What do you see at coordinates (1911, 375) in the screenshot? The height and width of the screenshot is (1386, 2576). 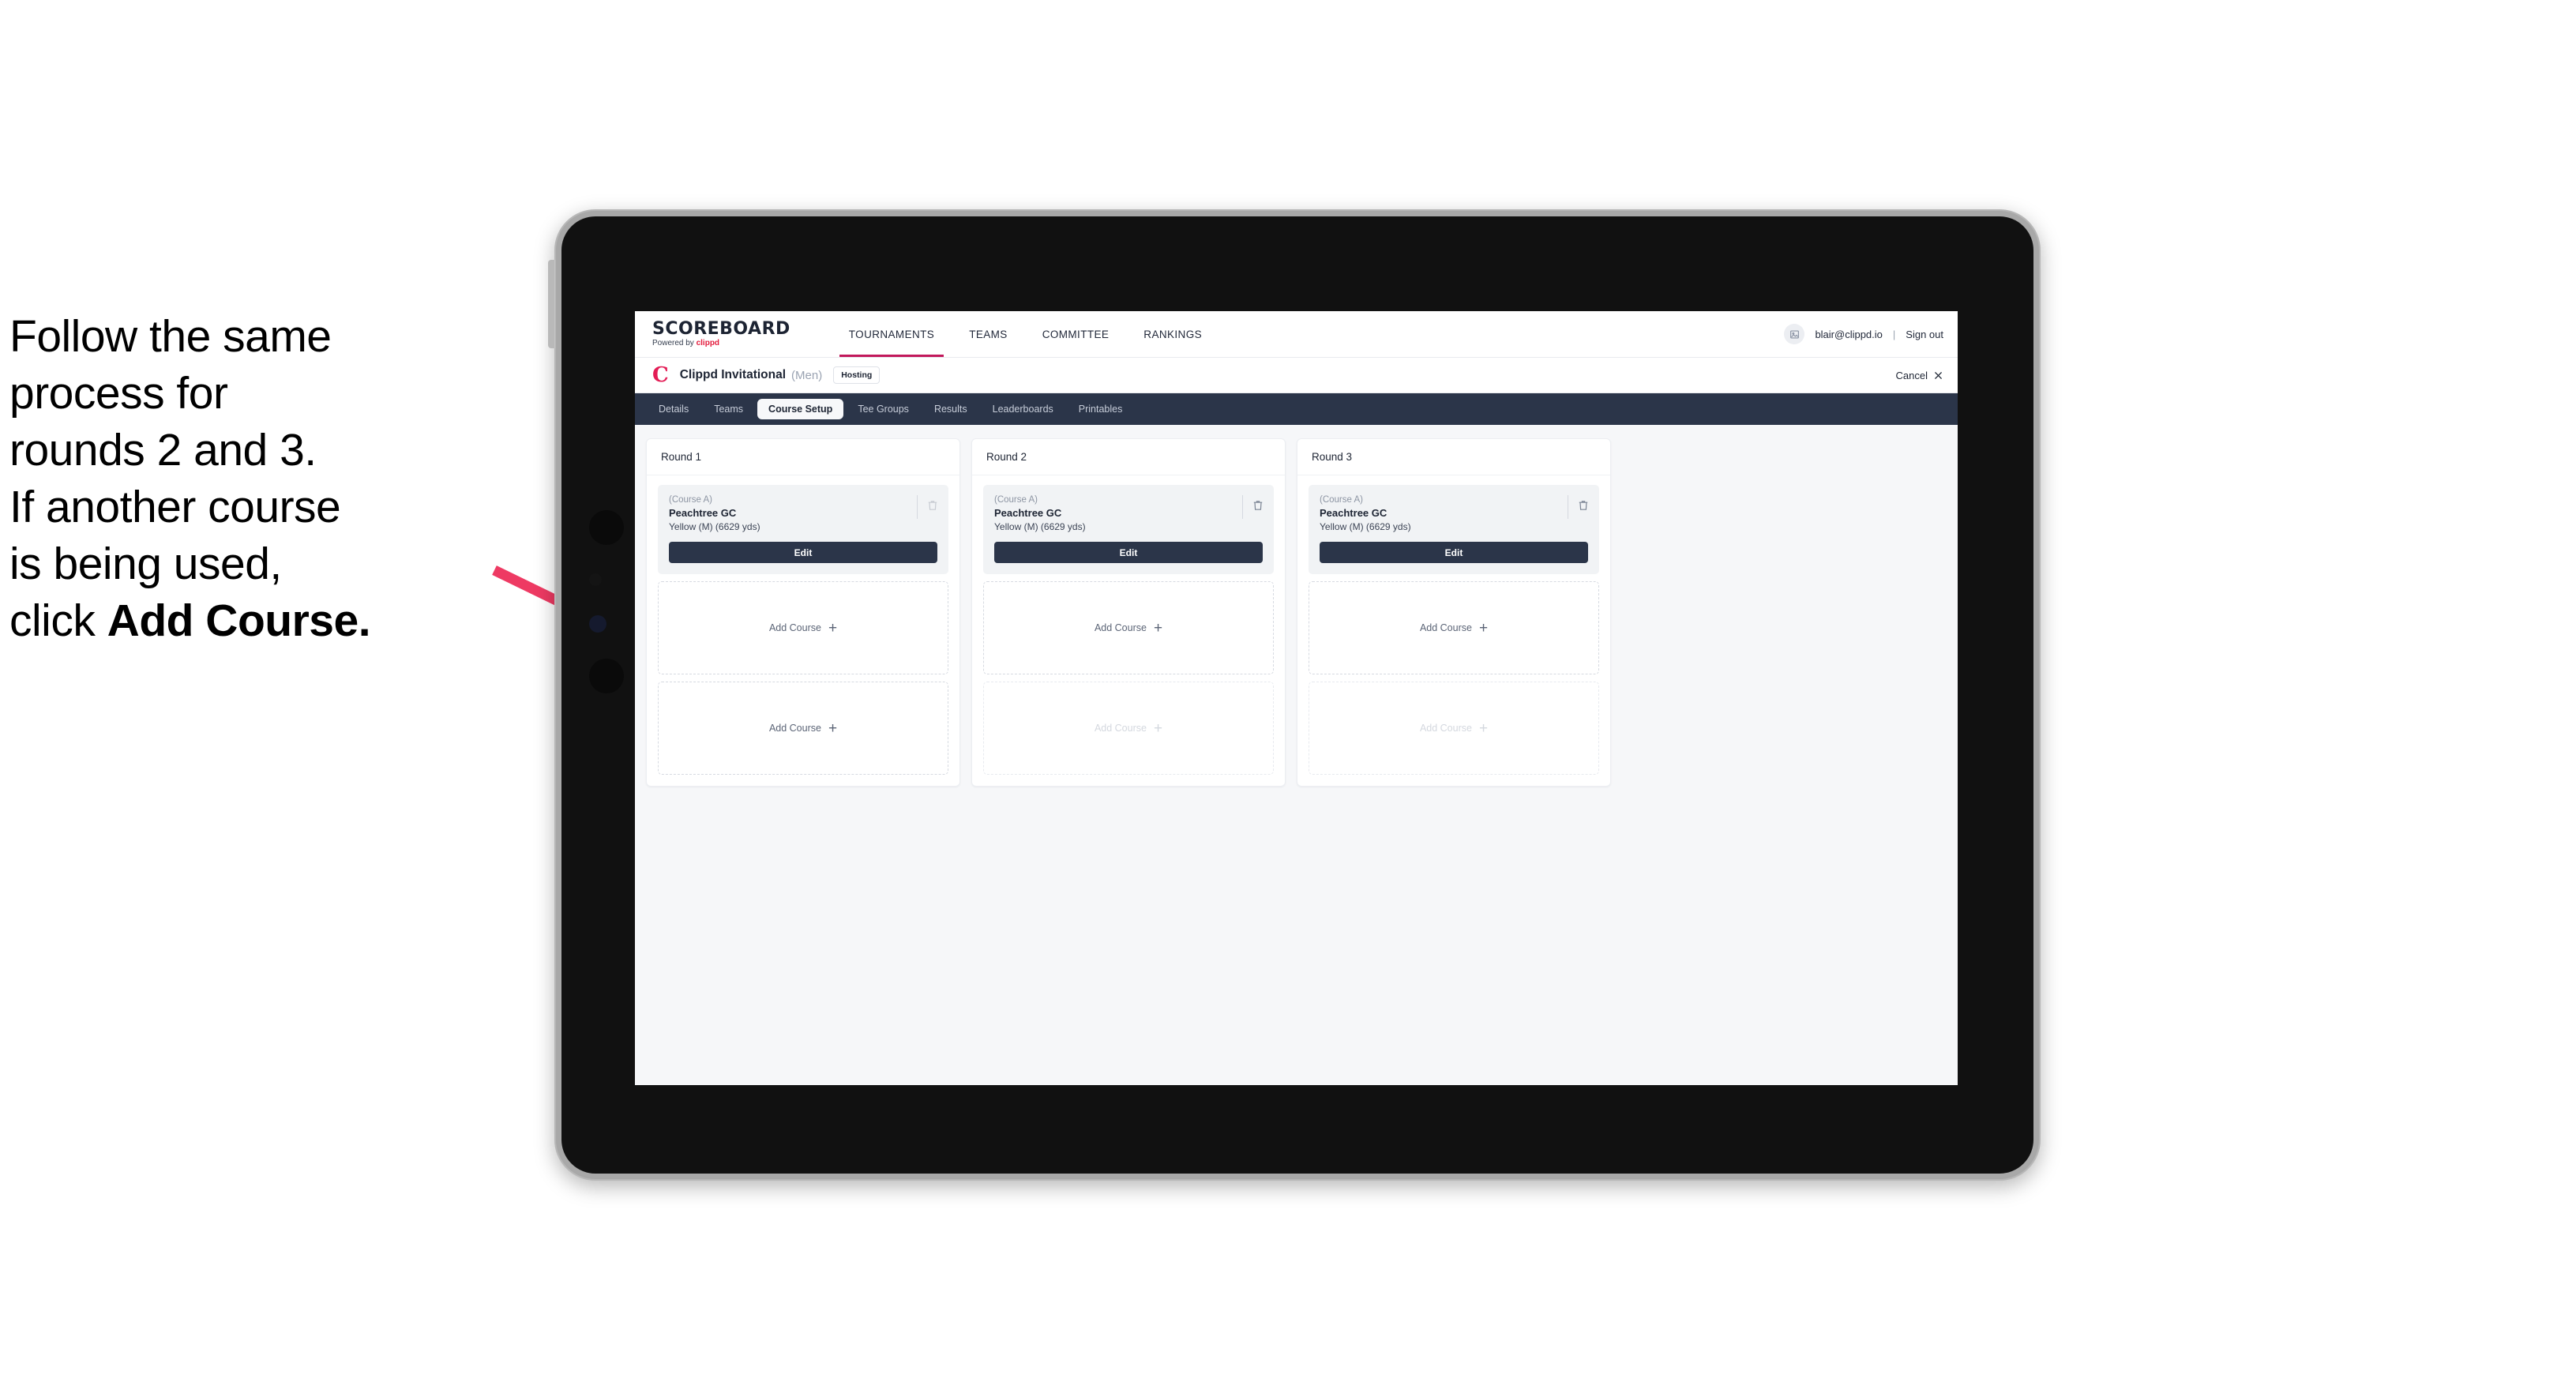 I see `cancel-label: Cancel` at bounding box center [1911, 375].